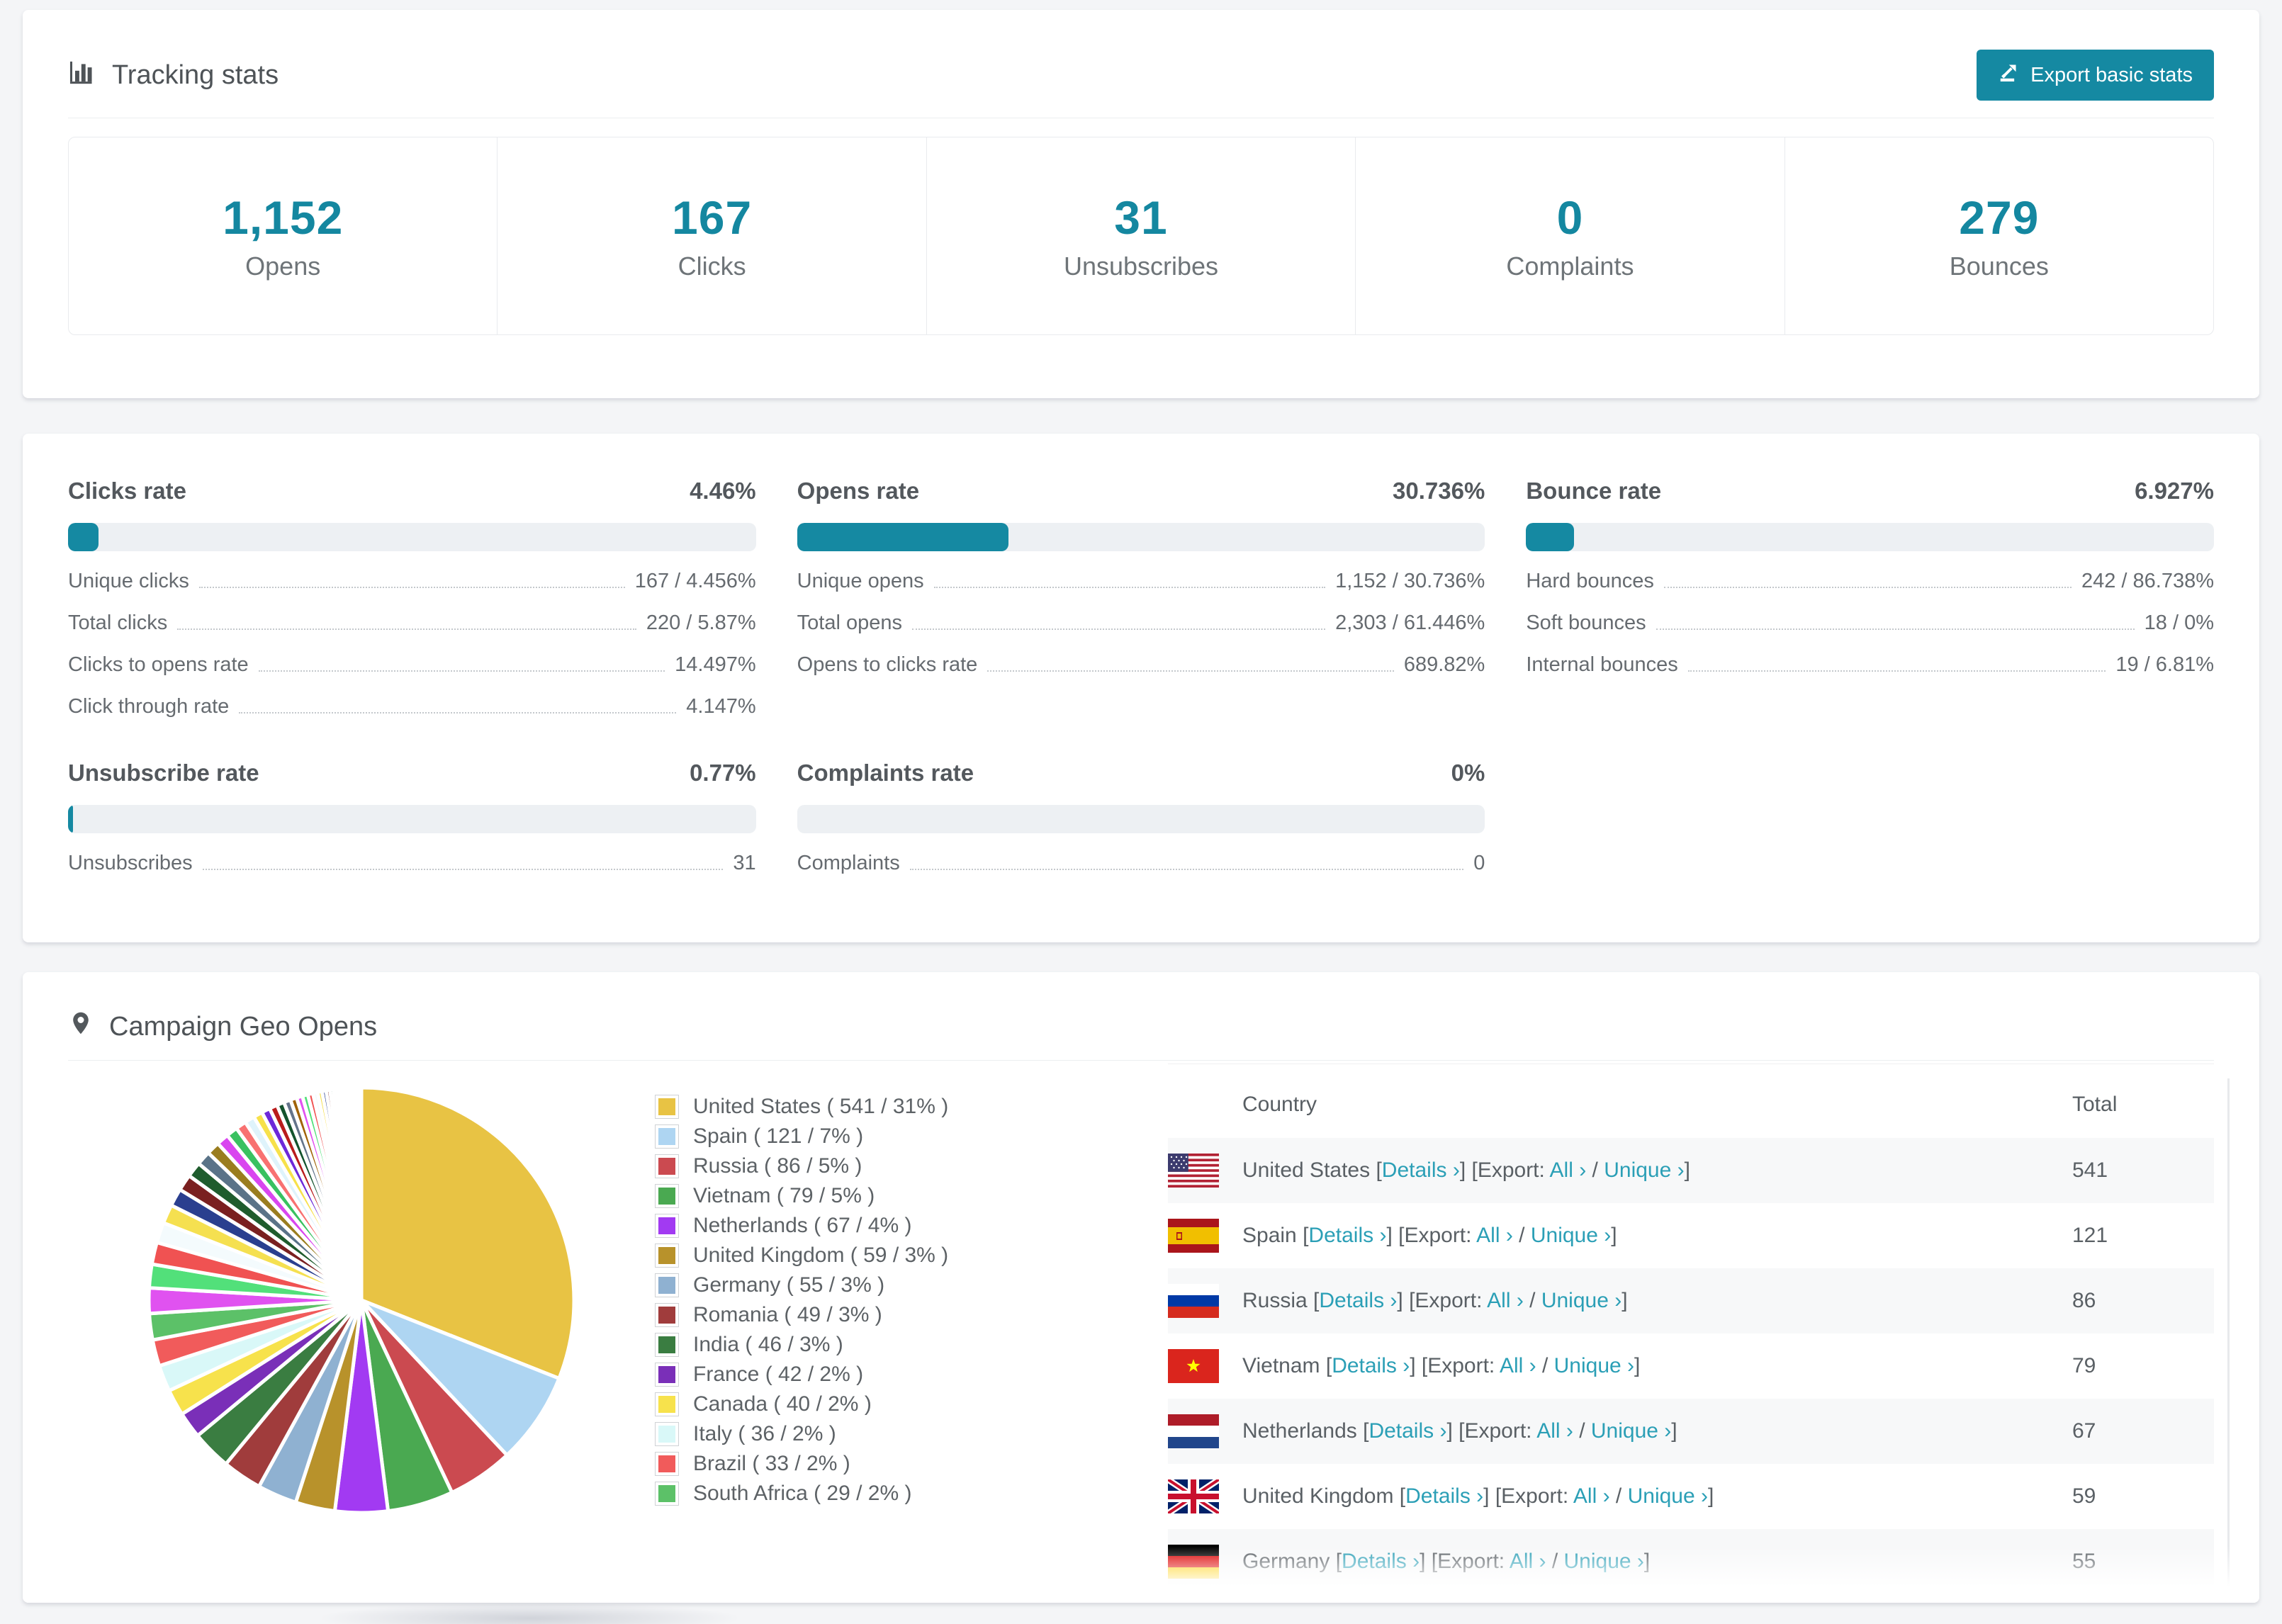 The image size is (2282, 1624). I want to click on export-all-link-ru: All ›, so click(1505, 1301).